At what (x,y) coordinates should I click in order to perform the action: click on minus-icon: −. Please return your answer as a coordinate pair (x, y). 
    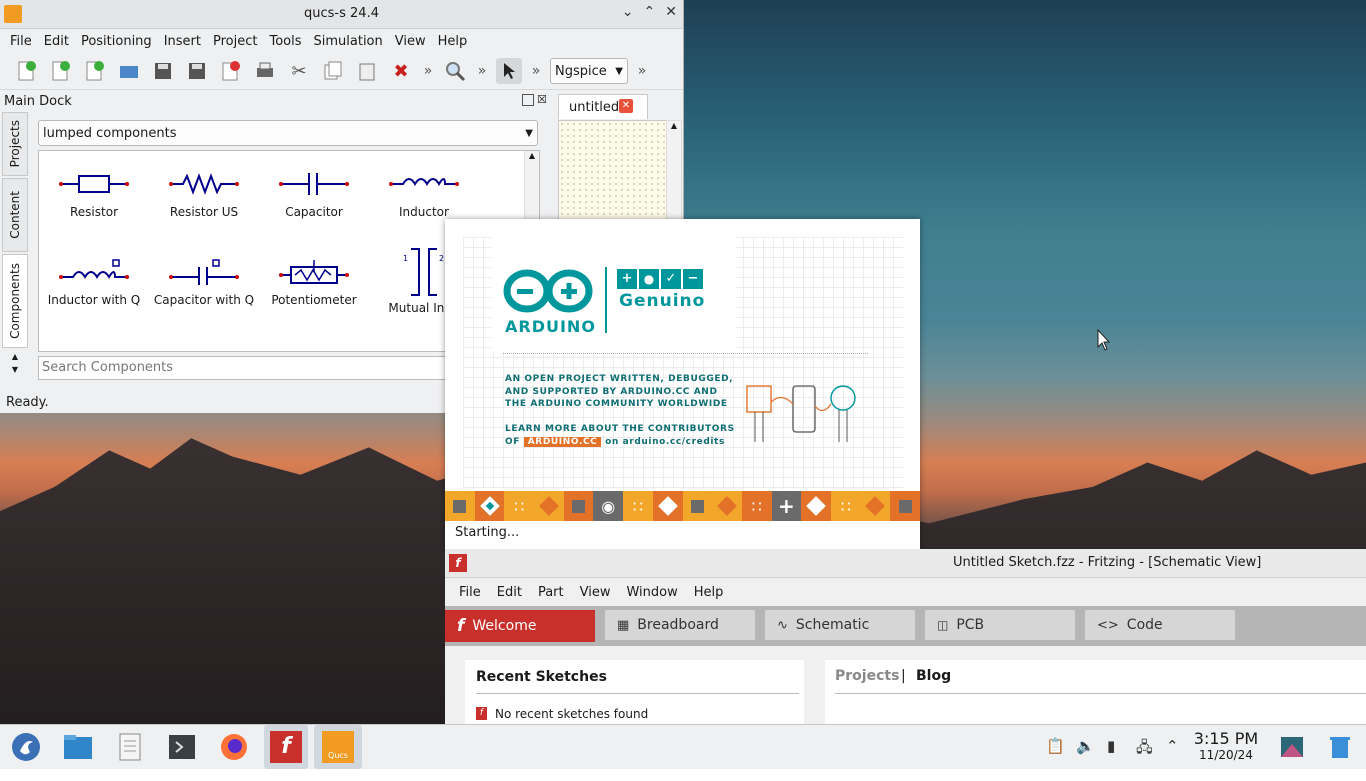
    Looking at the image, I should click on (693, 279).